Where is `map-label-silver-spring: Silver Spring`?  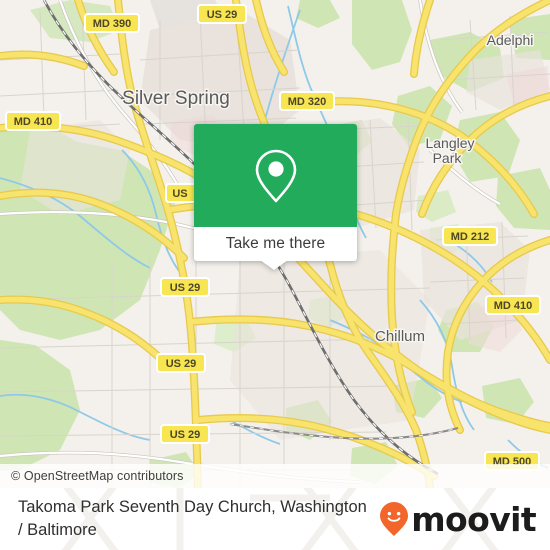
map-label-silver-spring: Silver Spring is located at coordinates (176, 98).